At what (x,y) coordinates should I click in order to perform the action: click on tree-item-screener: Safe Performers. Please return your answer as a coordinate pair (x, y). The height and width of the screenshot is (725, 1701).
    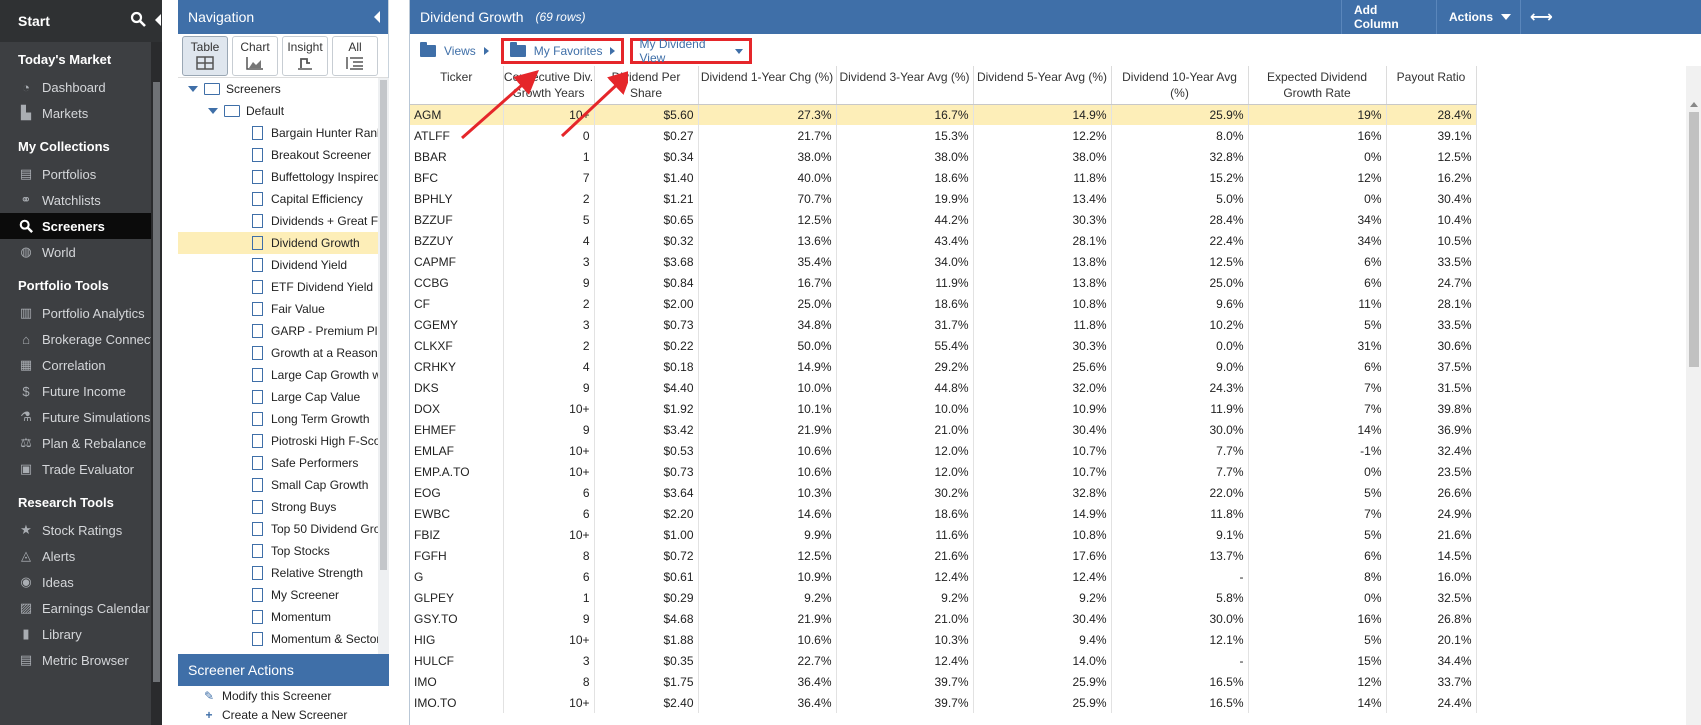
    Looking at the image, I should click on (278, 463).